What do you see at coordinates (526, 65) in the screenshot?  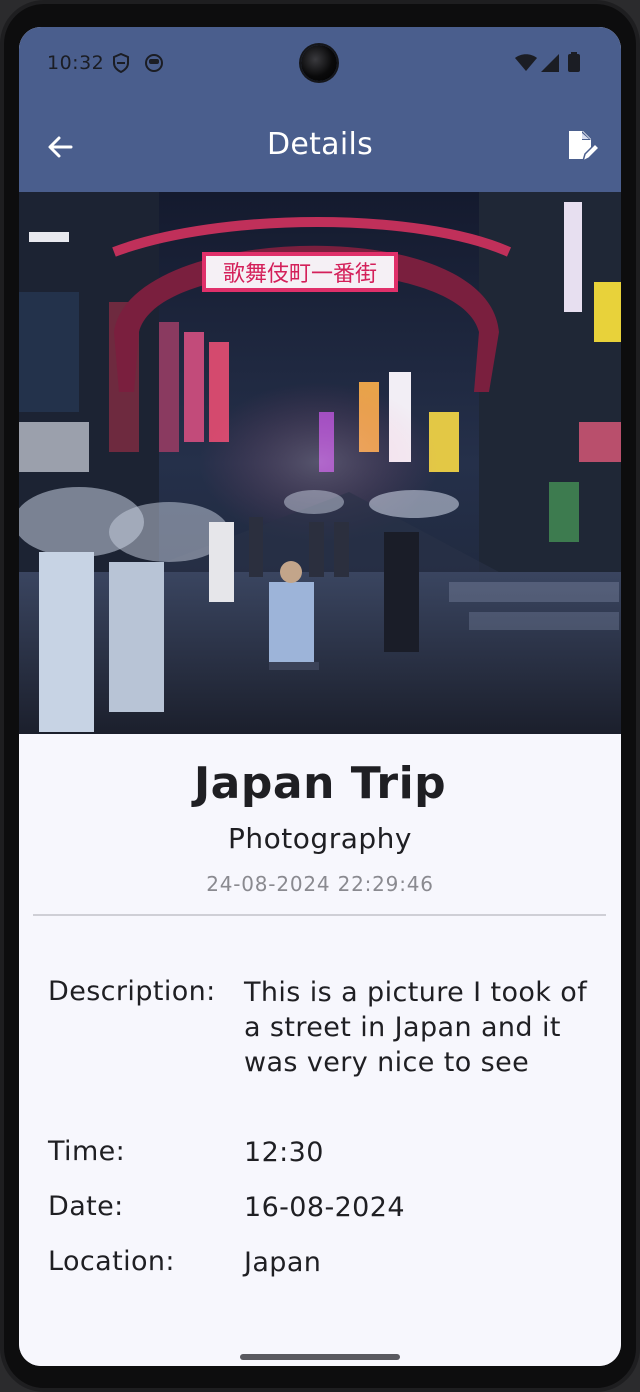 I see `wifi-icon` at bounding box center [526, 65].